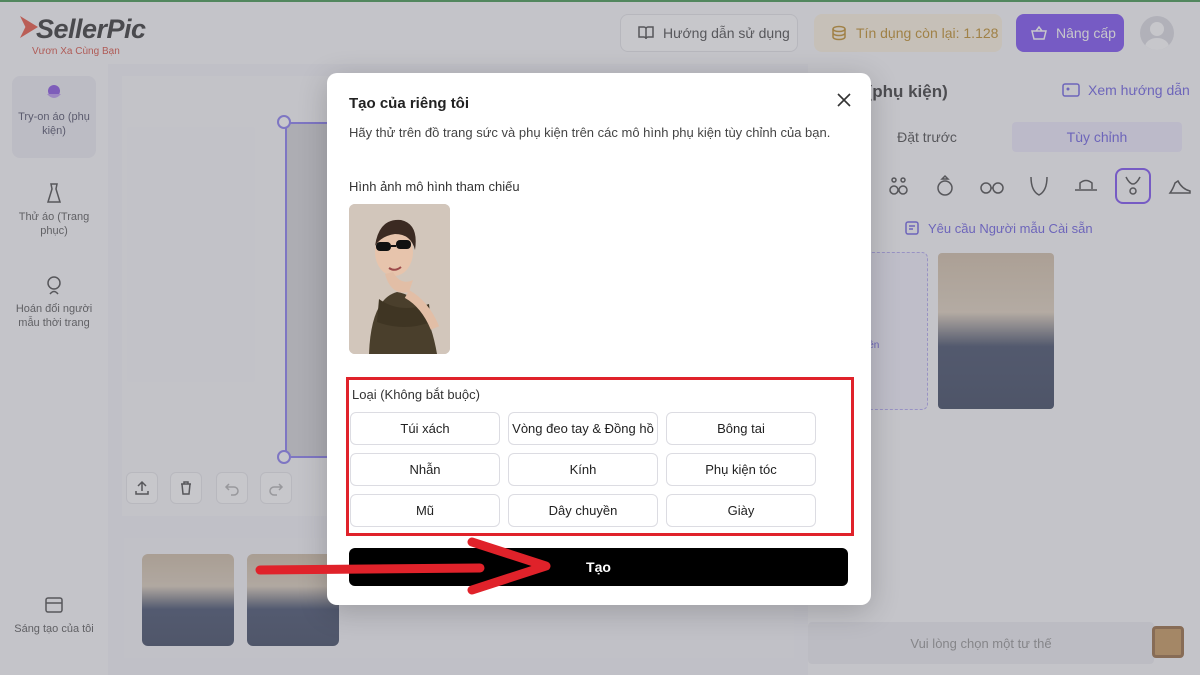  I want to click on category-chip-earrings: Bông tai, so click(741, 428).